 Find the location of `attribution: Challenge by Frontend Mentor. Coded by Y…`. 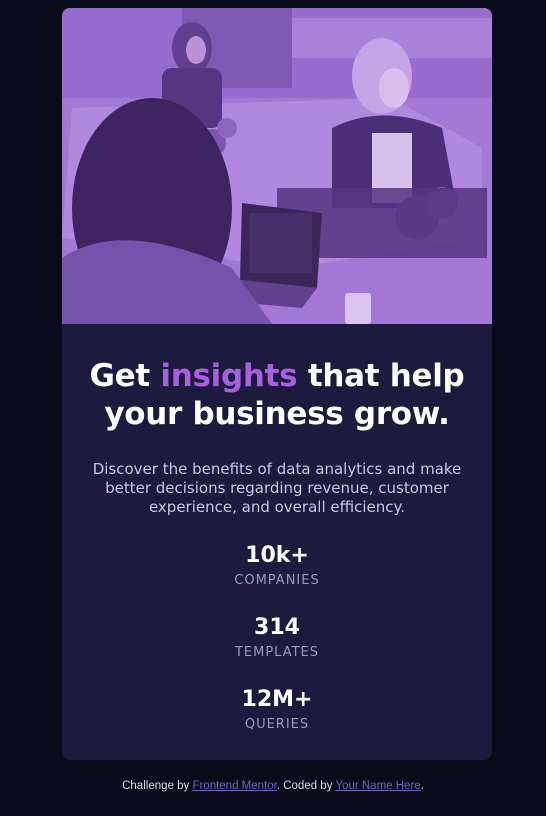

attribution: Challenge by Frontend Mentor. Coded by Y… is located at coordinates (273, 786).